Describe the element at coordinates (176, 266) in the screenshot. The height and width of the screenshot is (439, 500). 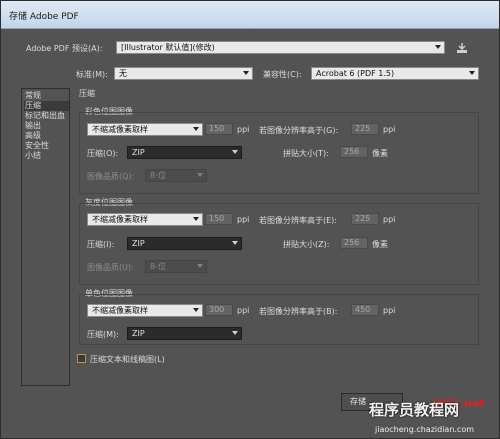
I see `gray-quality-dropdown: 8-位` at that location.